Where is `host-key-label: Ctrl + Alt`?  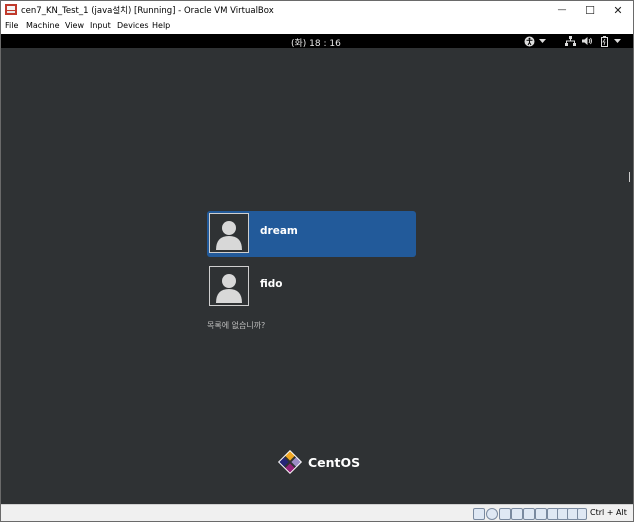 host-key-label: Ctrl + Alt is located at coordinates (608, 512).